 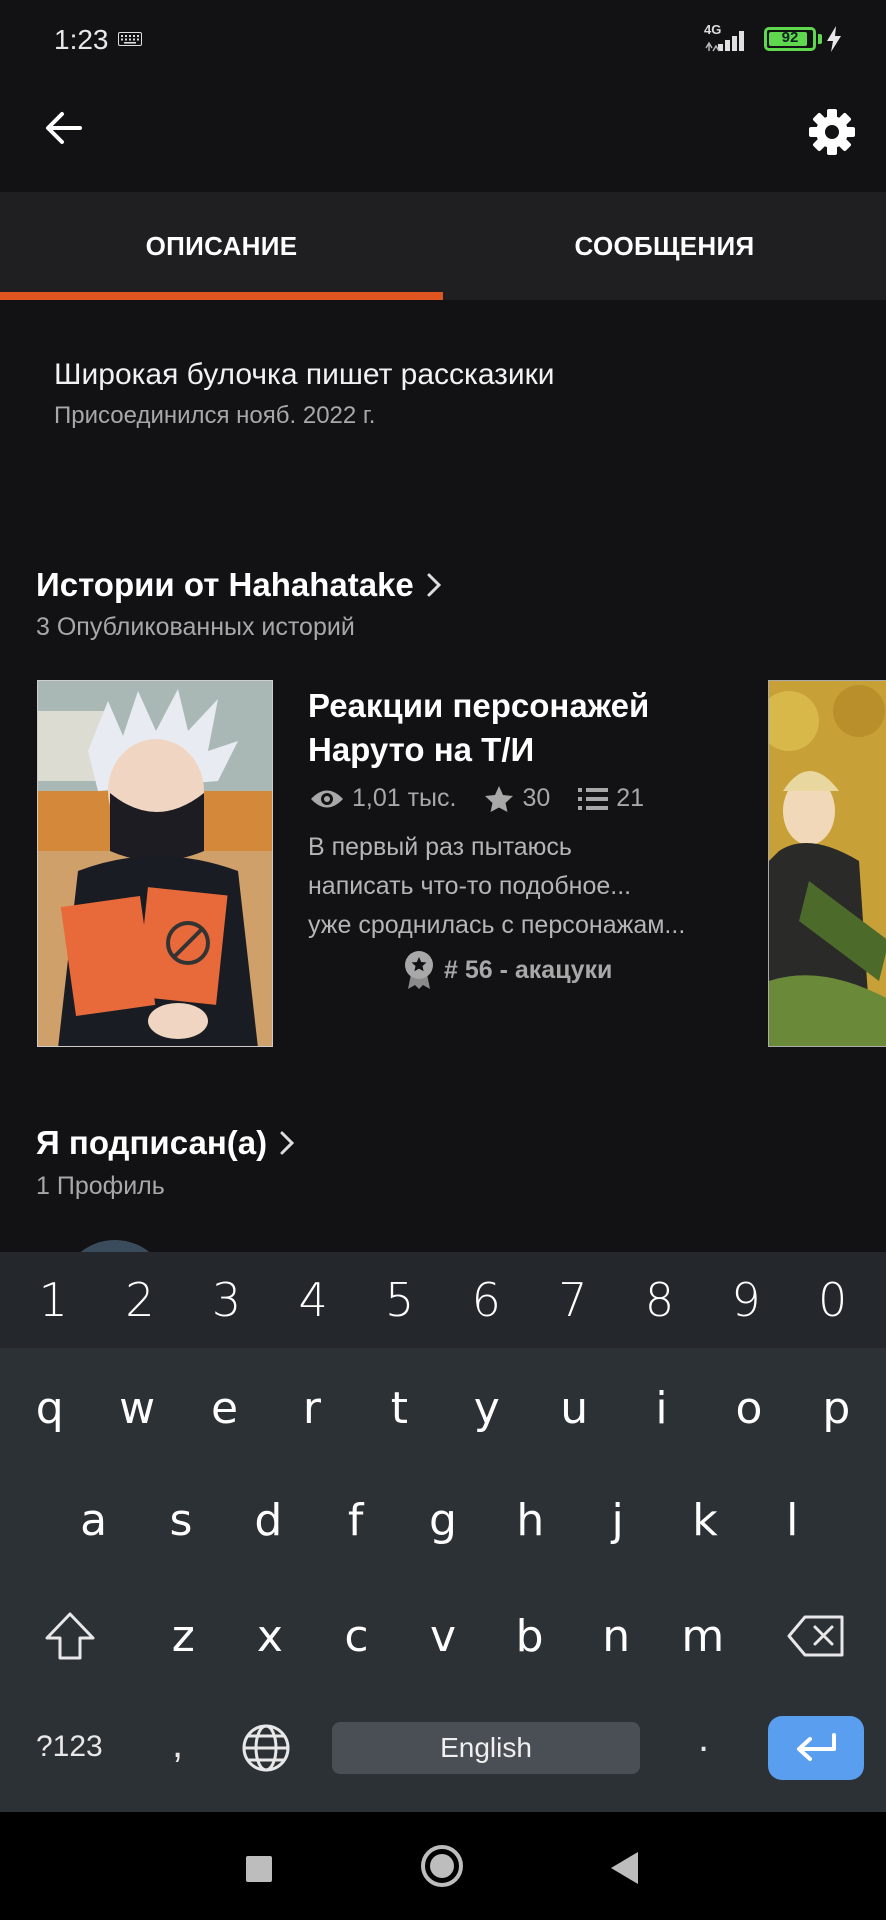 What do you see at coordinates (268, 1520) in the screenshot?
I see `row2-key-d: d` at bounding box center [268, 1520].